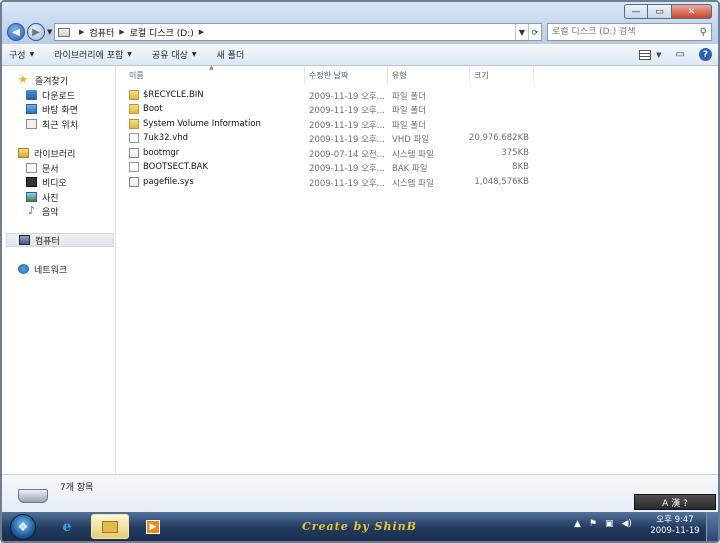 This screenshot has width=720, height=543. Describe the element at coordinates (481, 75) in the screenshot. I see `column-size: 크기` at that location.